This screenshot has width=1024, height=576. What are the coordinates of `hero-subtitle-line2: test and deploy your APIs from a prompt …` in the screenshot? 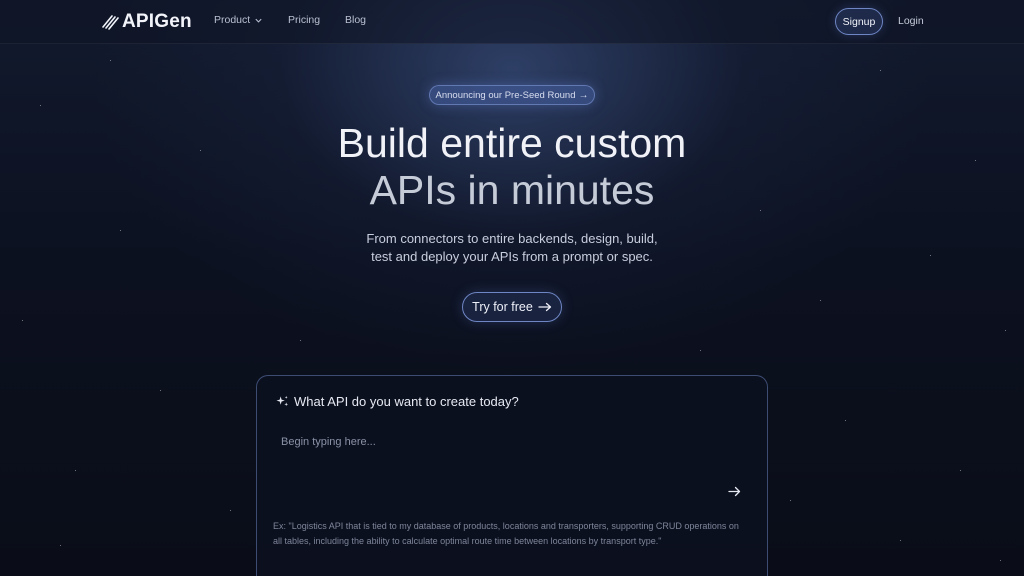 It's located at (512, 256).